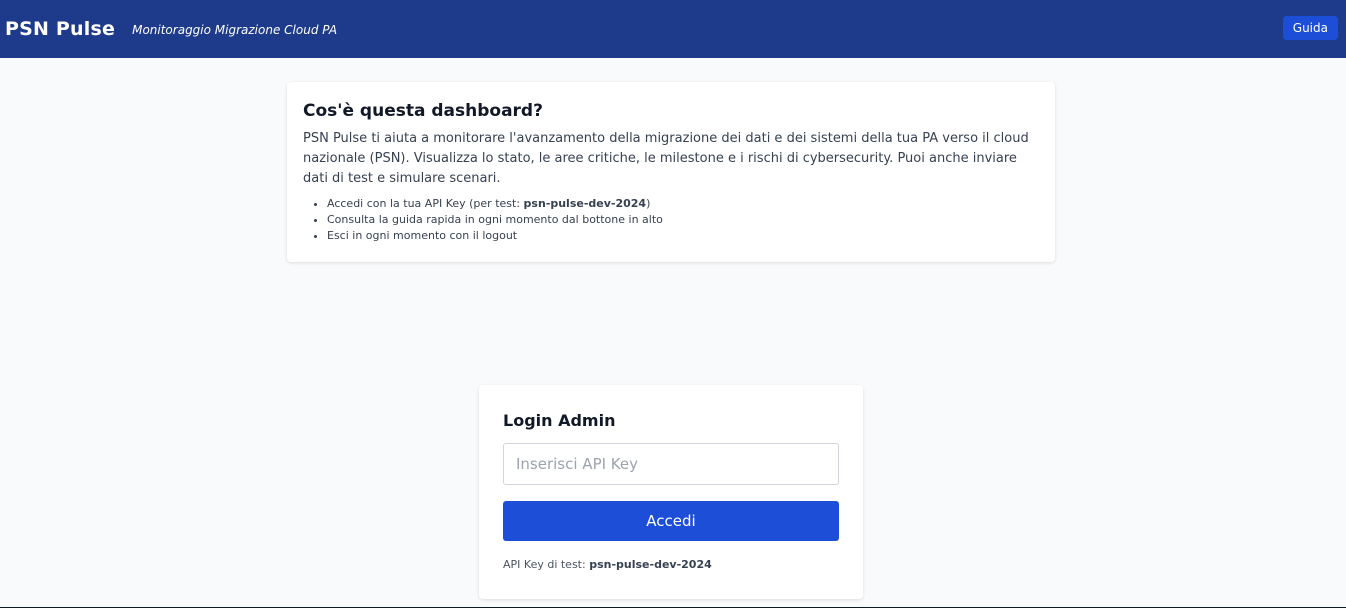 The height and width of the screenshot is (608, 1346). Describe the element at coordinates (546, 564) in the screenshot. I see `test-key-label: API Key di test:` at that location.